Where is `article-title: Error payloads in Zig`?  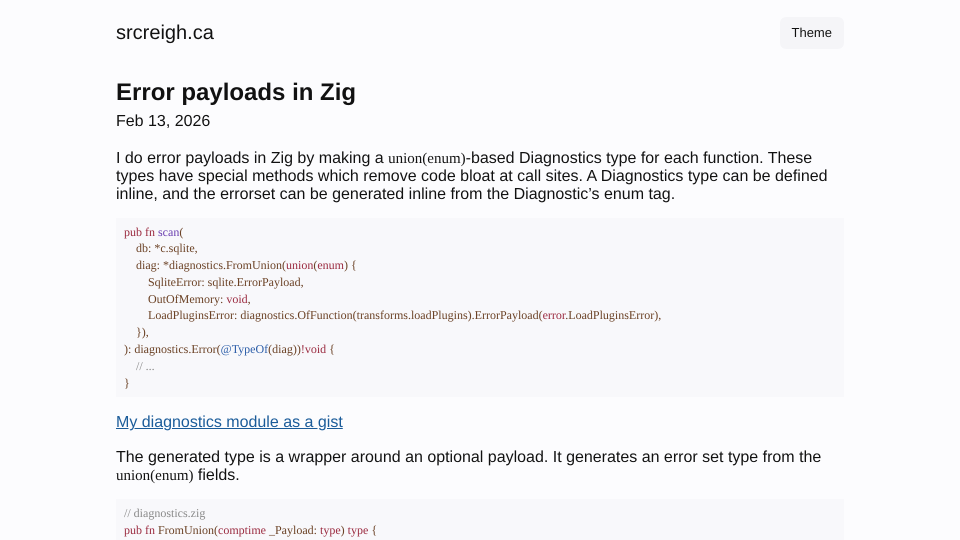 article-title: Error payloads in Zig is located at coordinates (237, 93).